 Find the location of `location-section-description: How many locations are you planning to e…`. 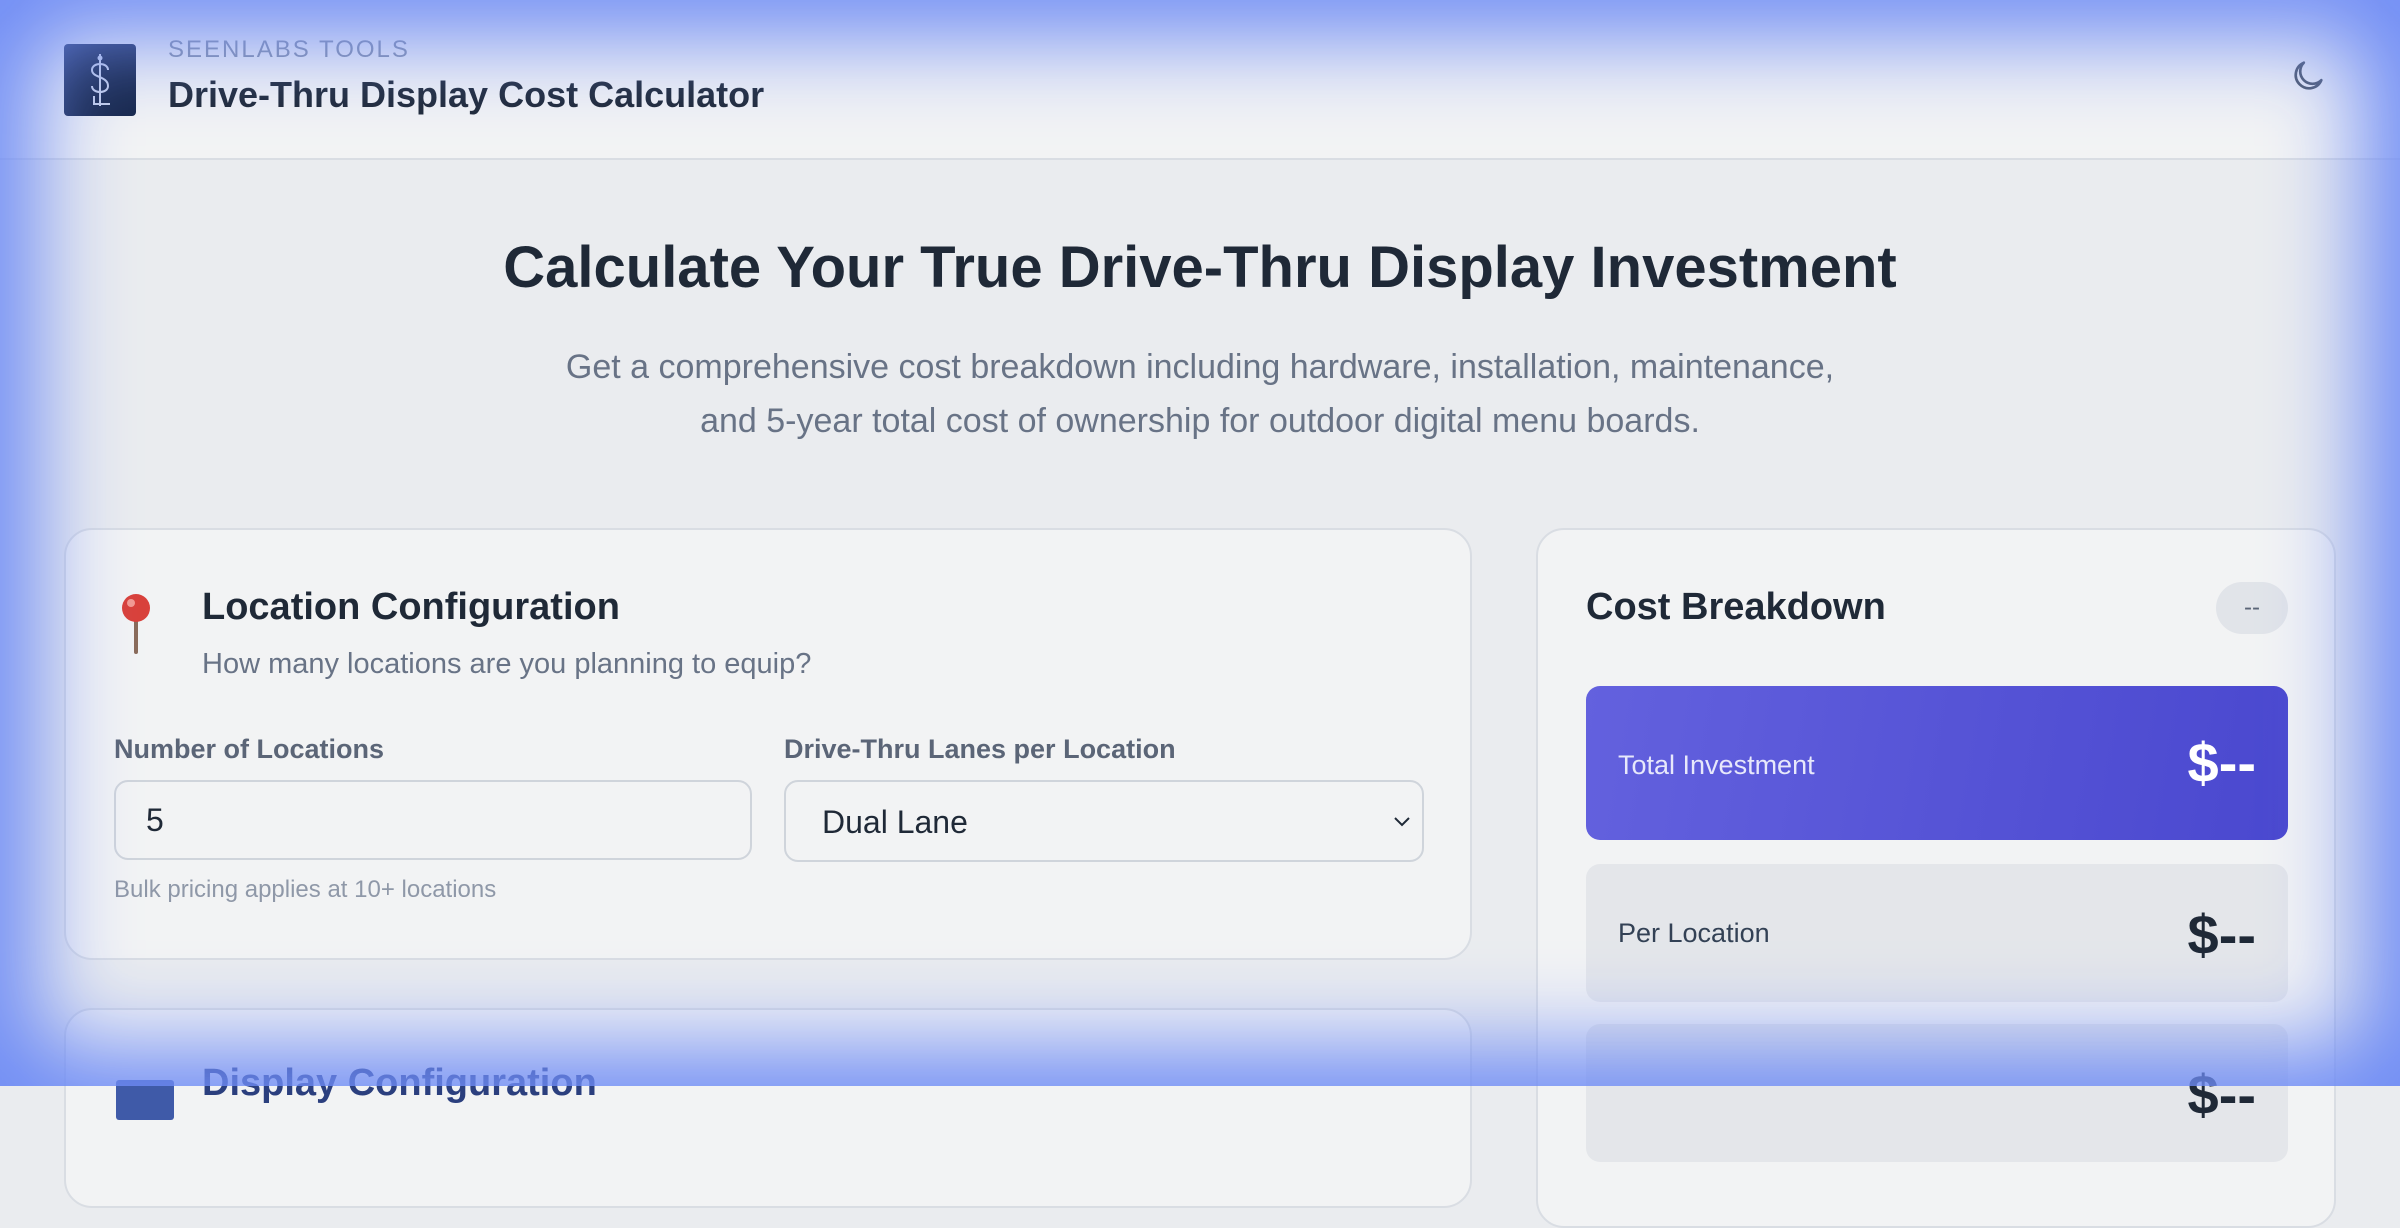

location-section-description: How many locations are you planning to e… is located at coordinates (507, 664).